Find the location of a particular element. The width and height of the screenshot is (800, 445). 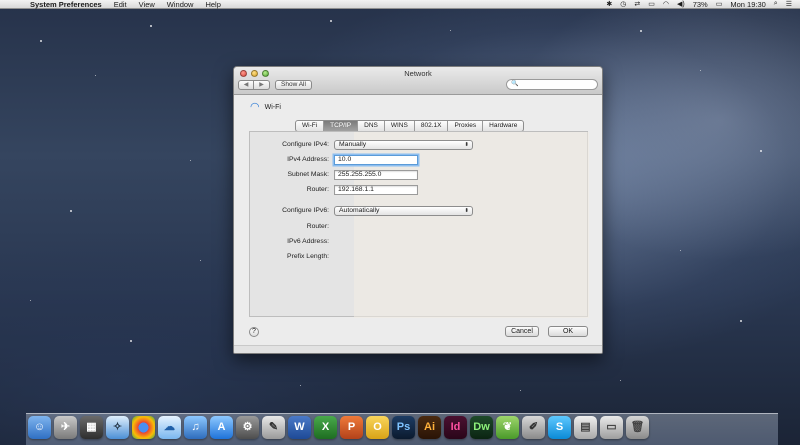

spotlight-icon: ⌕ is located at coordinates (776, 4).